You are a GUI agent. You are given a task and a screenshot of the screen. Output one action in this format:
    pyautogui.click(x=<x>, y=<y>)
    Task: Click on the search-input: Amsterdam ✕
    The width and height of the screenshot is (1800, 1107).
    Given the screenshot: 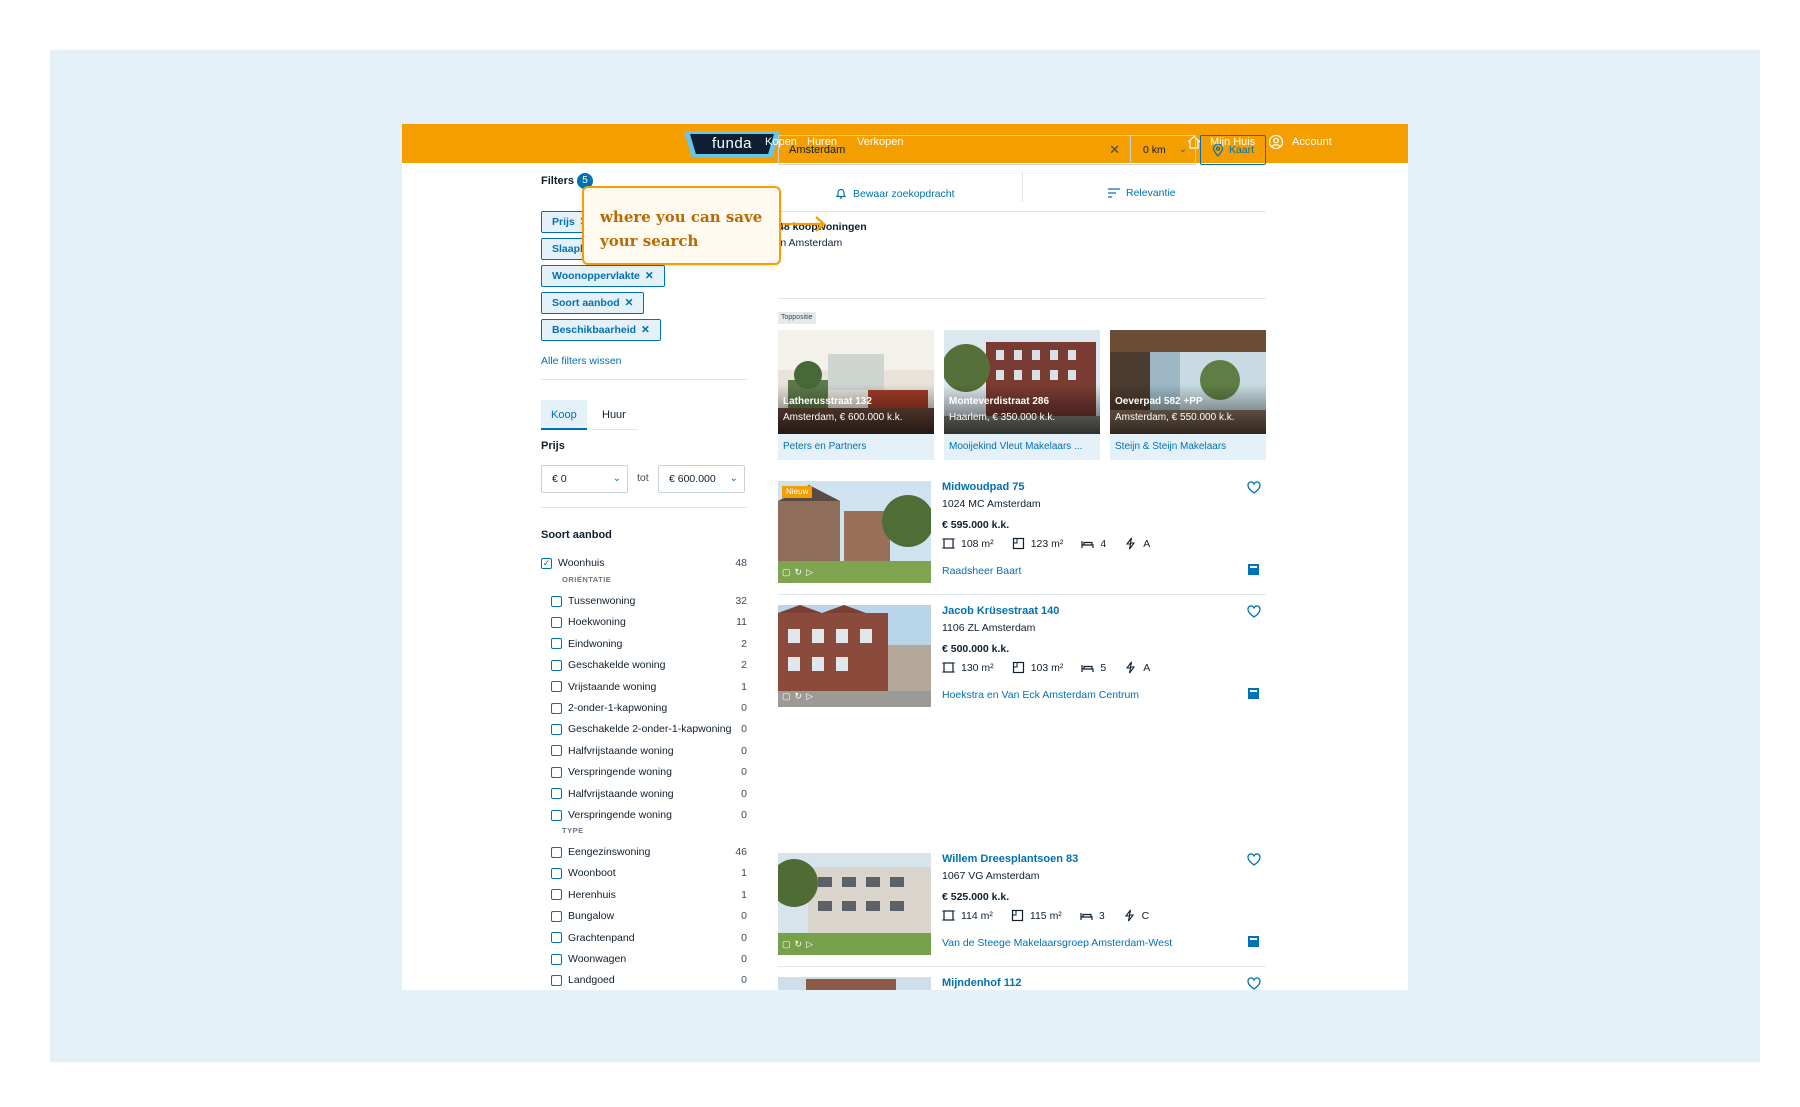 What is the action you would take?
    pyautogui.click(x=954, y=150)
    